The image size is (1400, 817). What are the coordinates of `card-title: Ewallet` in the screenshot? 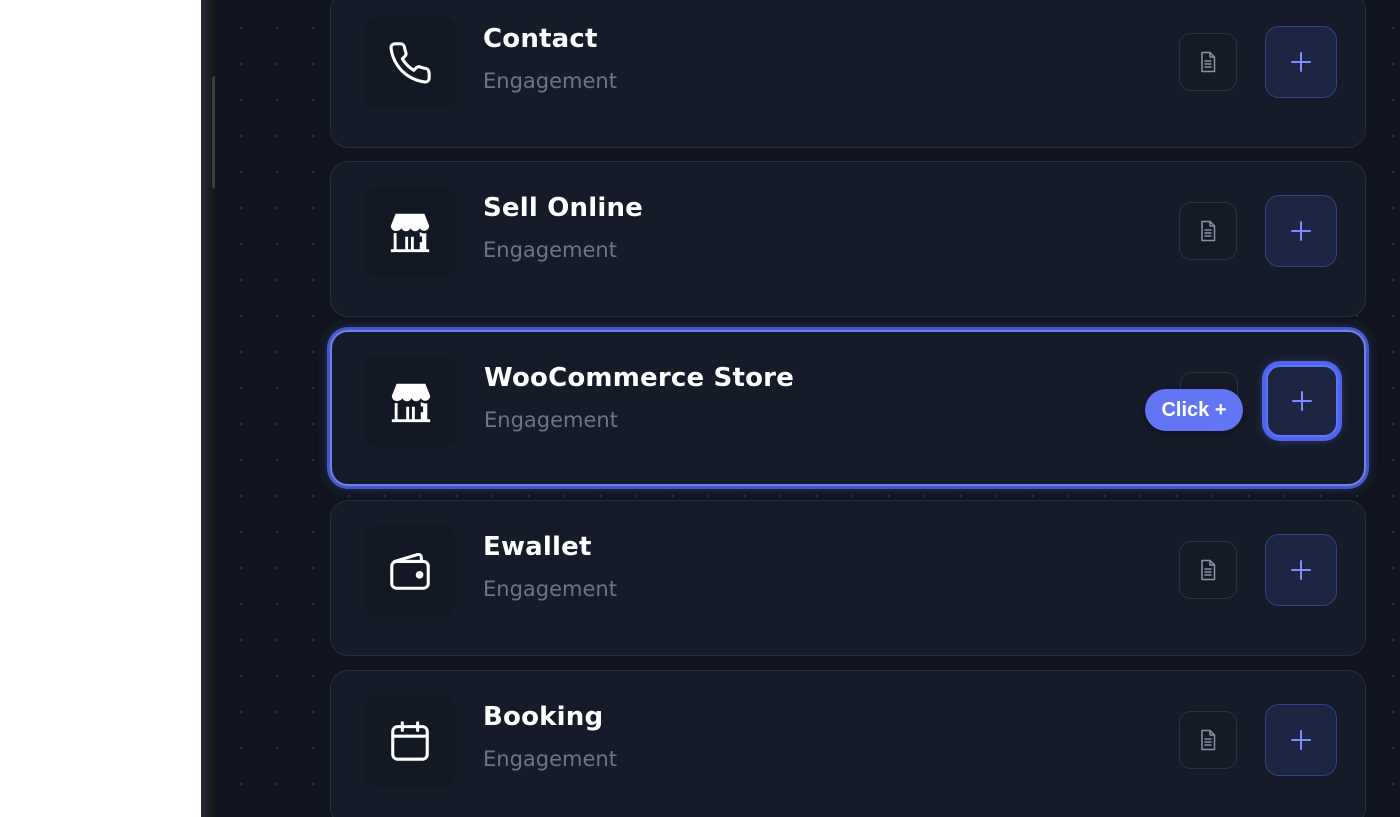 It's located at (537, 547).